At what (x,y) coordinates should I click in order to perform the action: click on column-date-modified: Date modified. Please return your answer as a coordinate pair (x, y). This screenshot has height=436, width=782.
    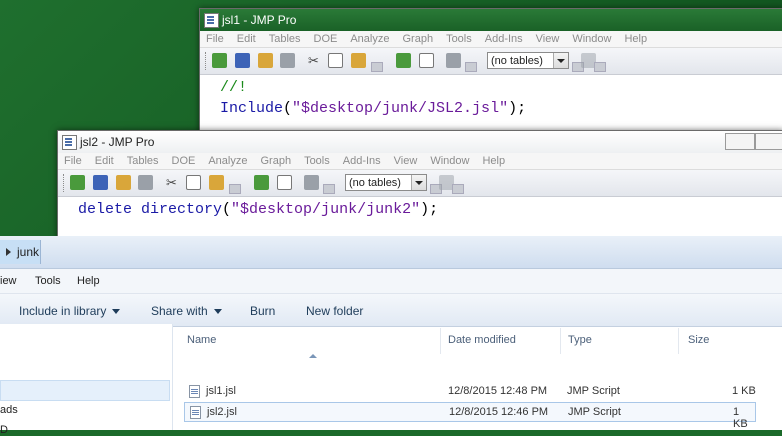
    Looking at the image, I should click on (482, 340).